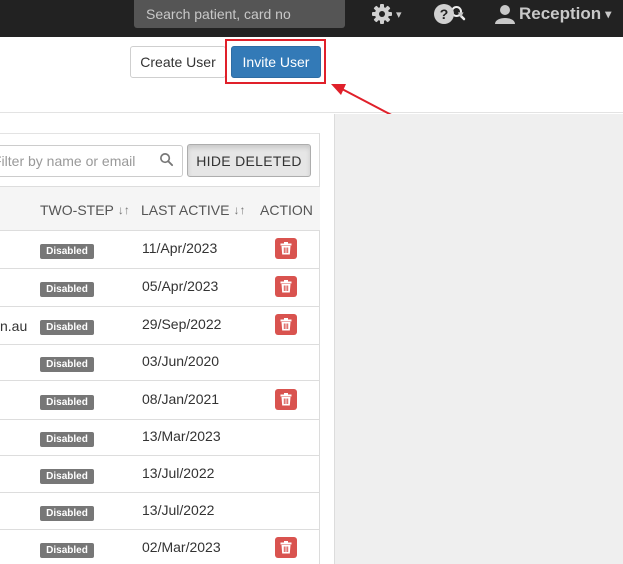 The image size is (623, 564). Describe the element at coordinates (178, 62) in the screenshot. I see `create-user-button: Create User` at that location.